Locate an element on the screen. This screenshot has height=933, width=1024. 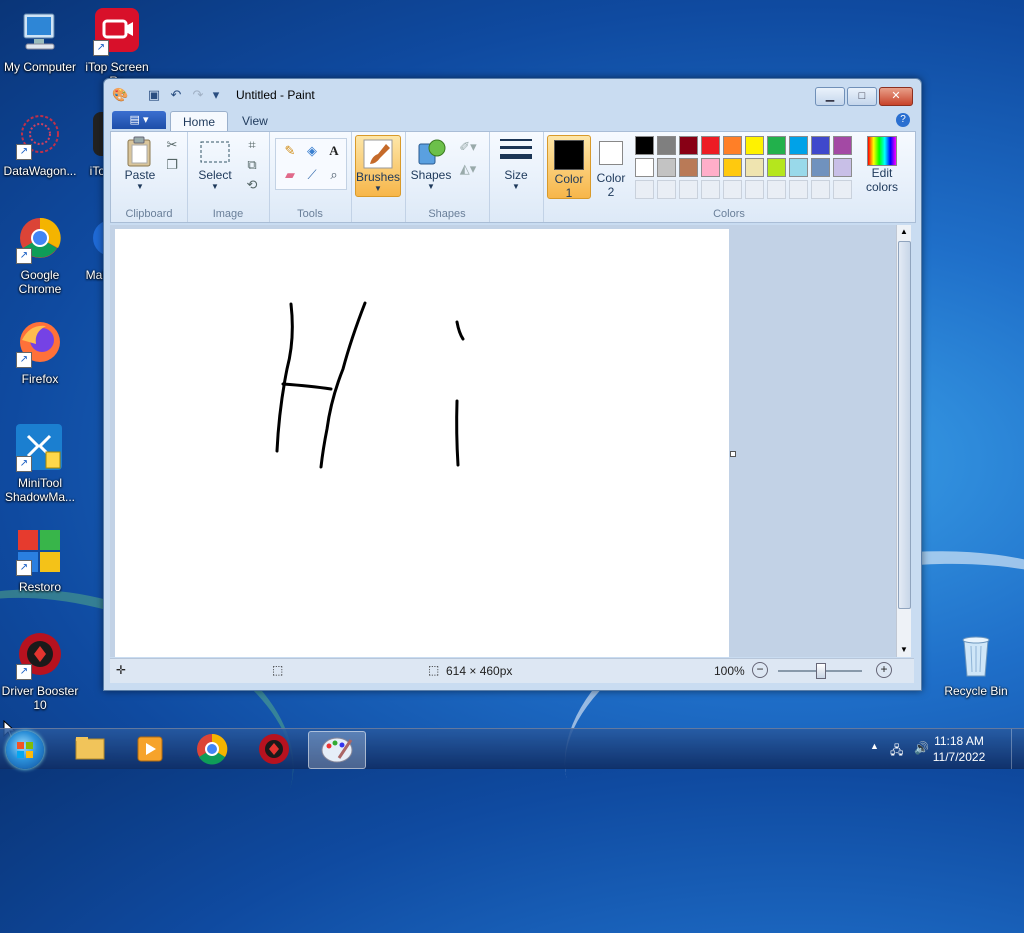
undo-icon: ↶ is located at coordinates (176, 95).